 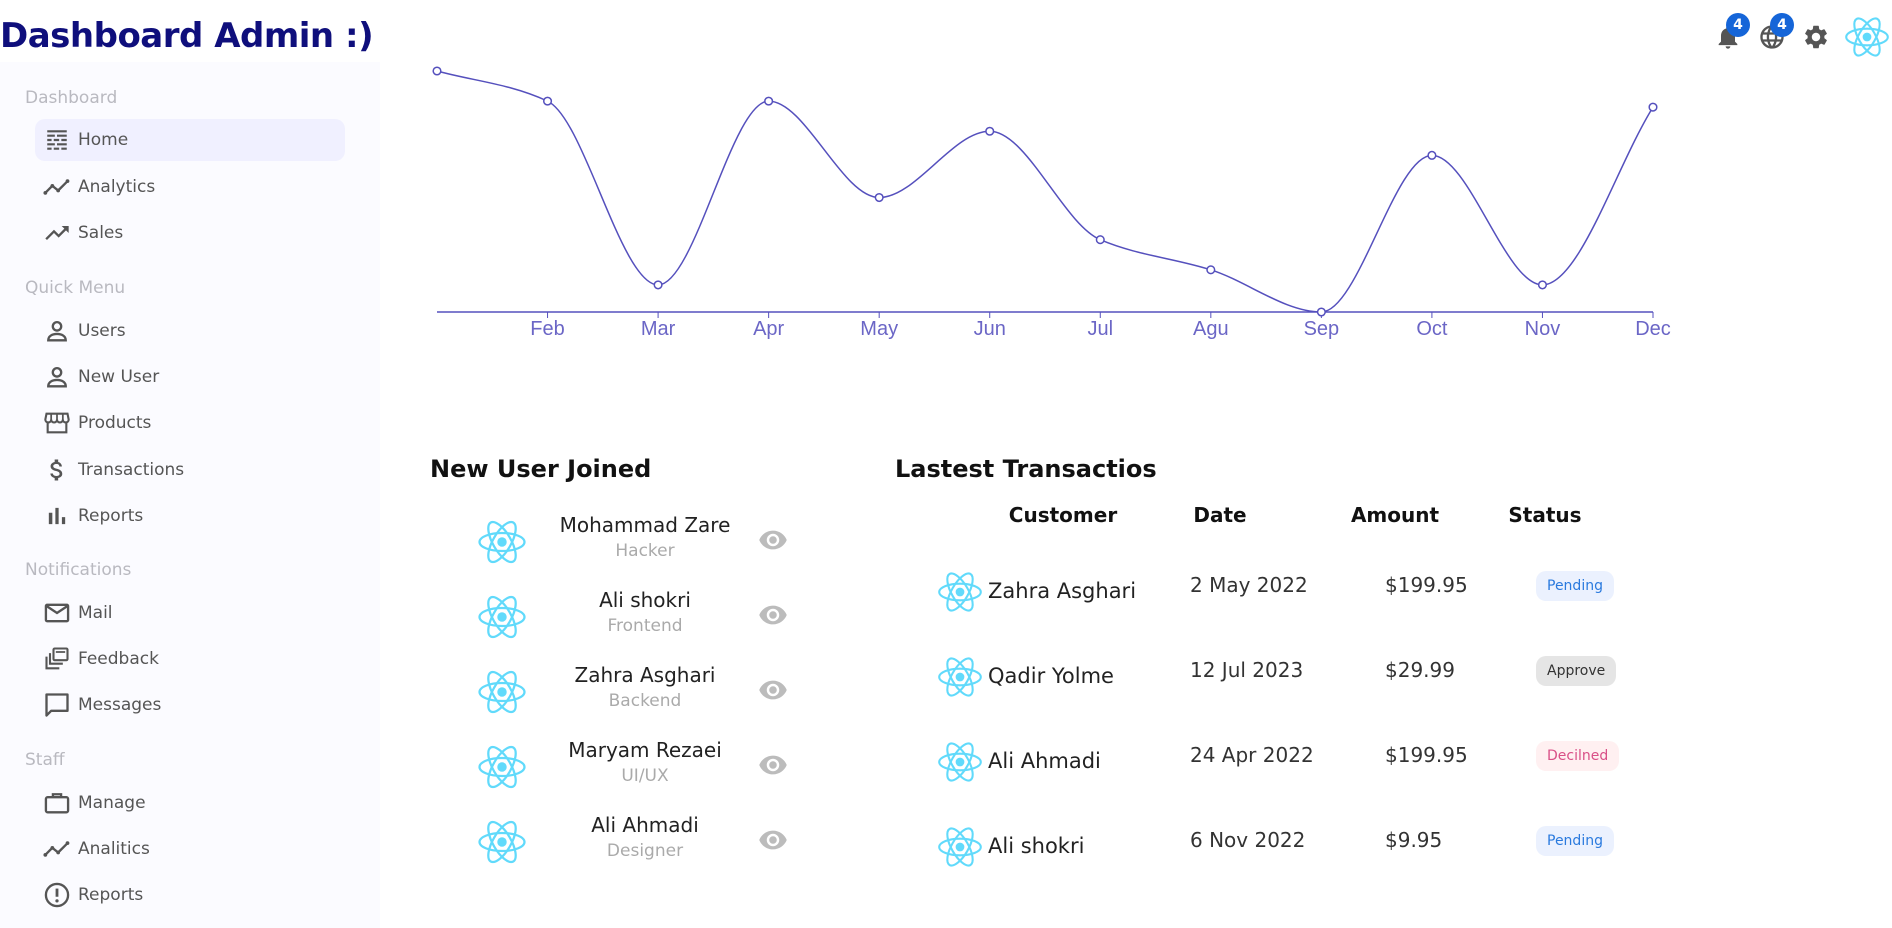 What do you see at coordinates (190, 377) in the screenshot?
I see `sidebar-item-new-user: New User` at bounding box center [190, 377].